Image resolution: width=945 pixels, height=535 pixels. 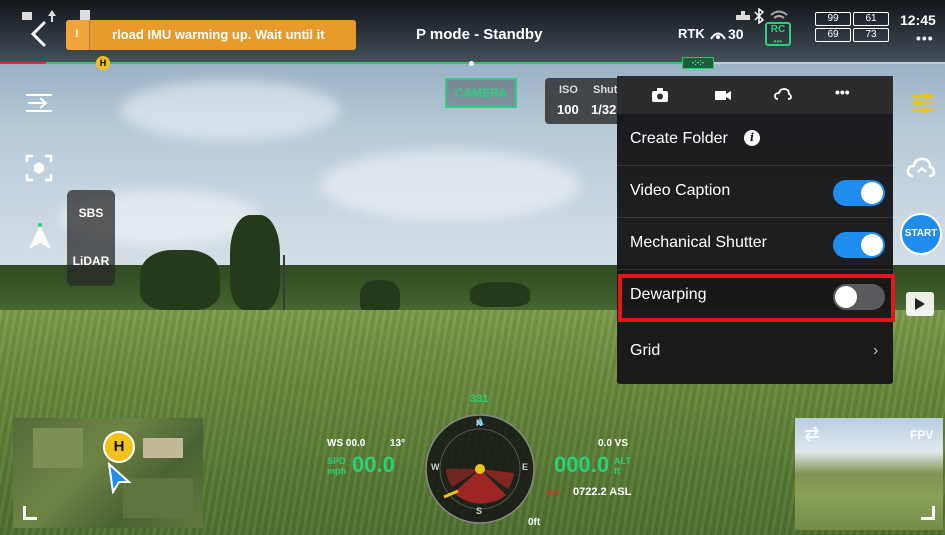 What do you see at coordinates (284, 285) in the screenshot?
I see `utility-pole` at bounding box center [284, 285].